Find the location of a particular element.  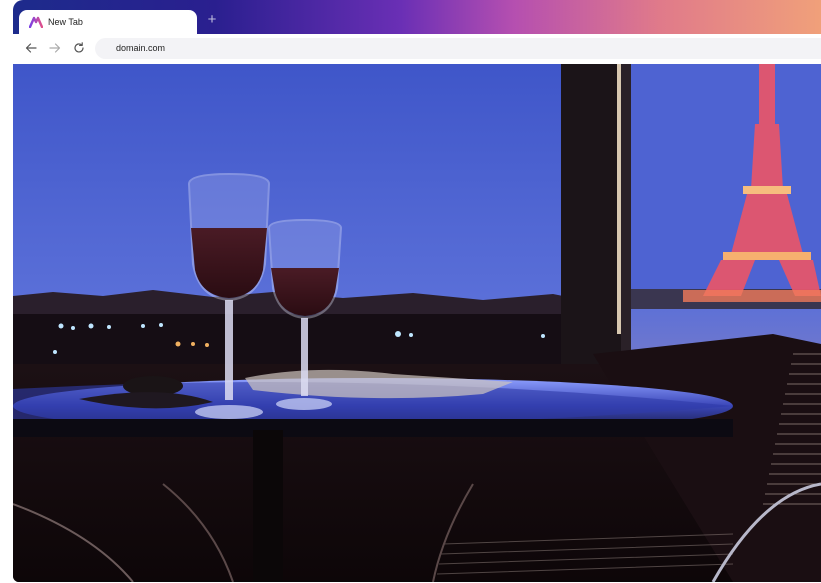

reload-icon is located at coordinates (79, 47).